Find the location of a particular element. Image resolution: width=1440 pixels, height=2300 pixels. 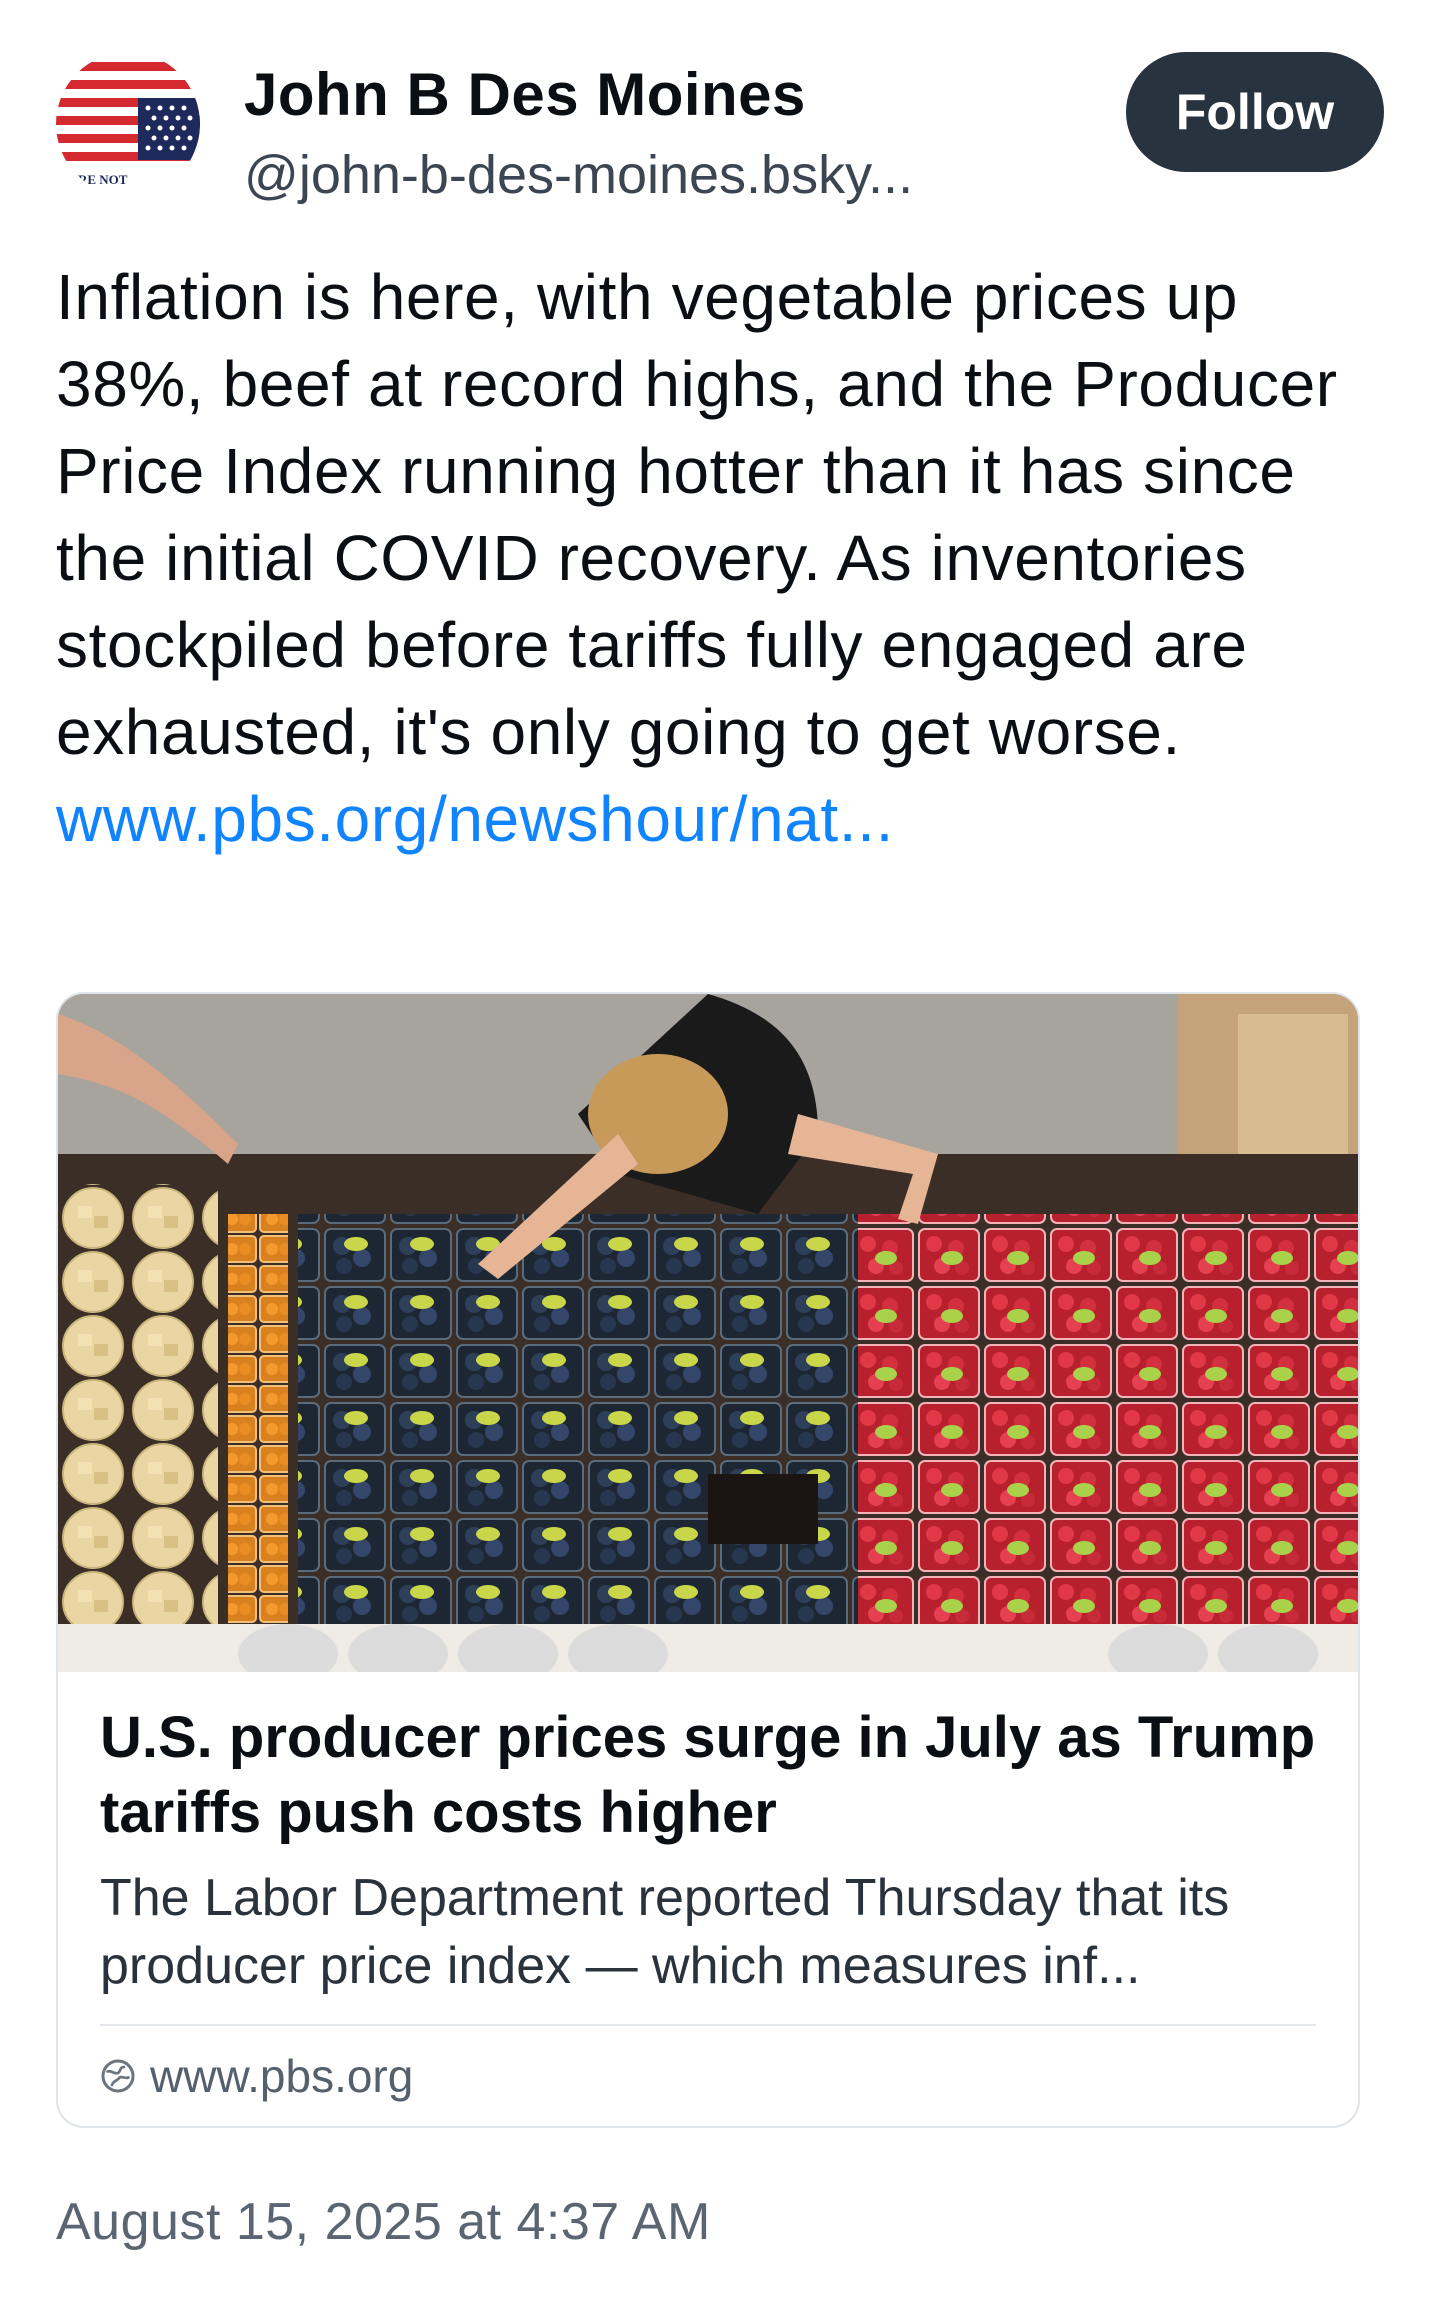

follow-button: Follow is located at coordinates (1255, 112).